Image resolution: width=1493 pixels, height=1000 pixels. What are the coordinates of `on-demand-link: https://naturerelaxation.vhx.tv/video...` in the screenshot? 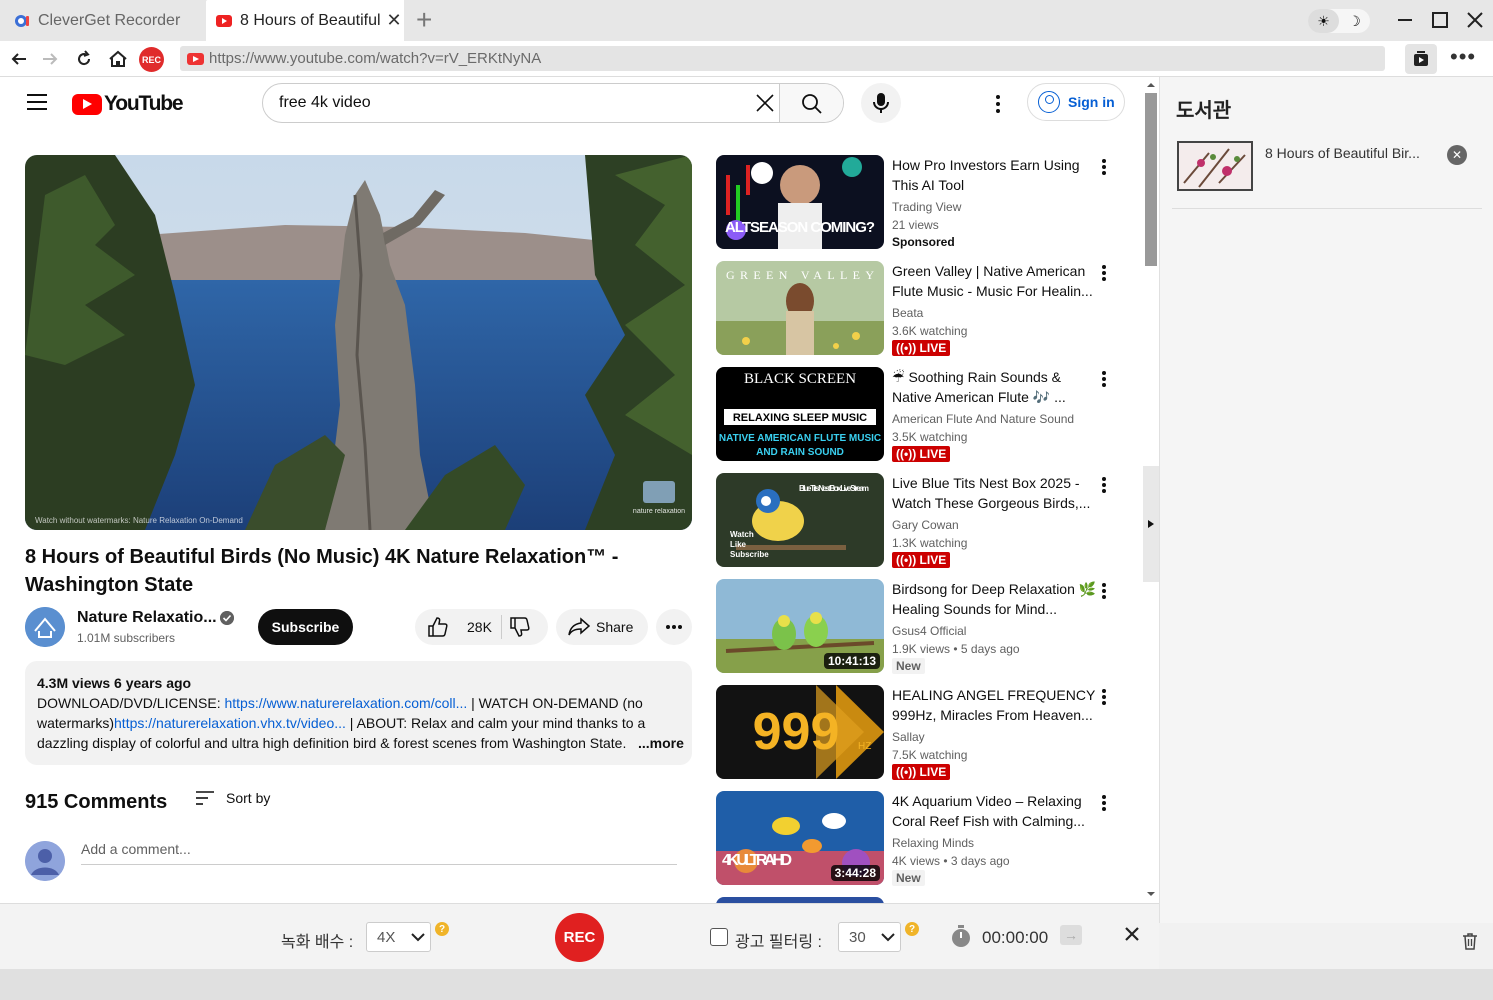 It's located at (230, 723).